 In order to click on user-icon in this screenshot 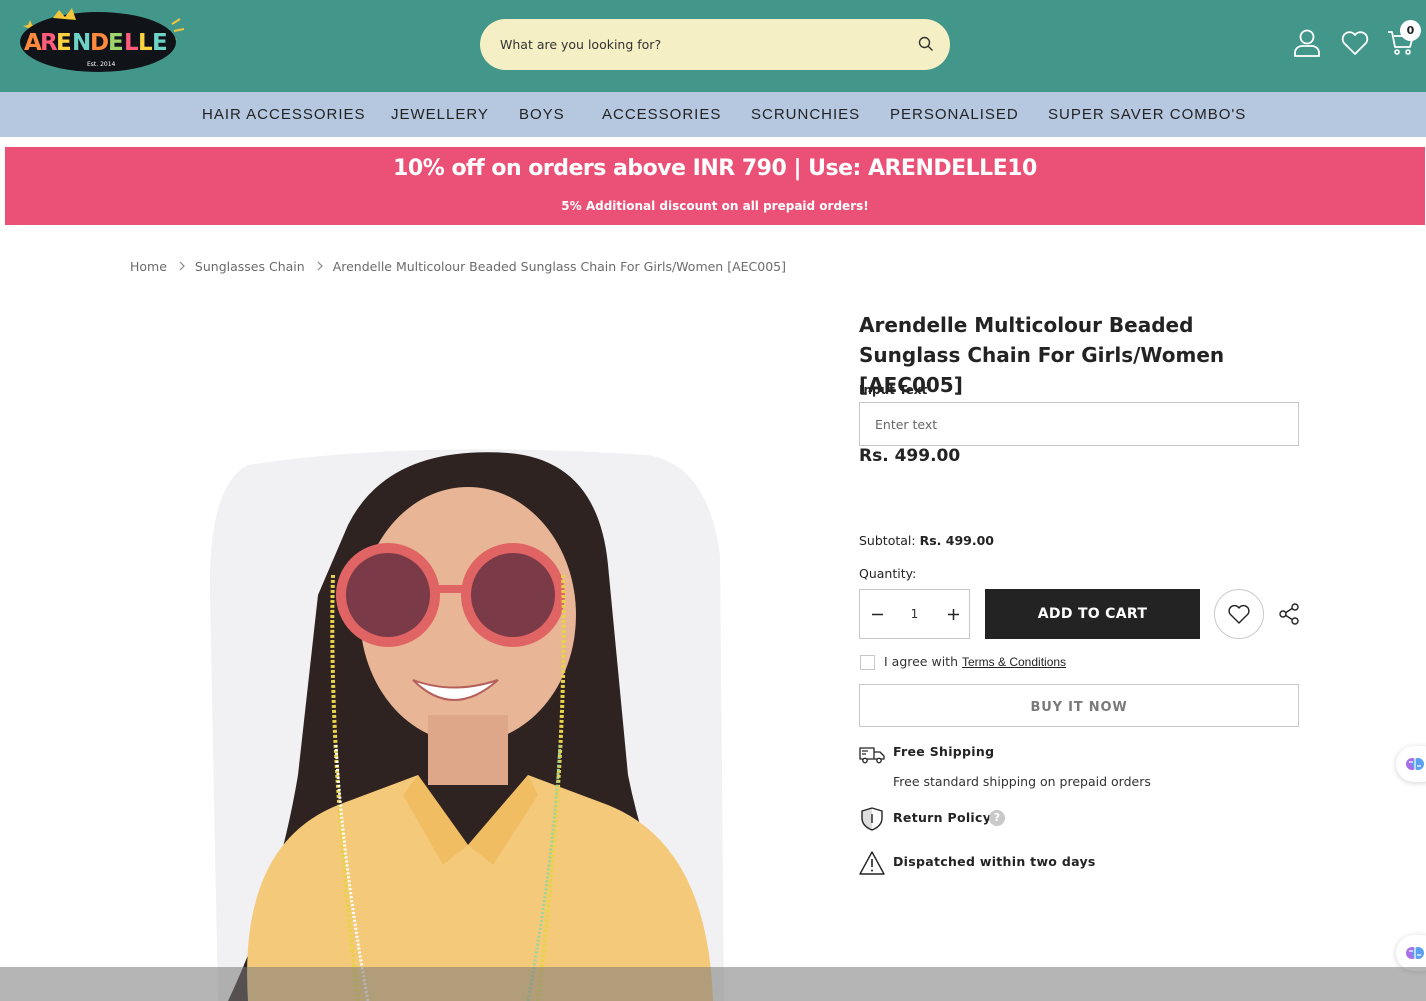, I will do `click(1307, 43)`.